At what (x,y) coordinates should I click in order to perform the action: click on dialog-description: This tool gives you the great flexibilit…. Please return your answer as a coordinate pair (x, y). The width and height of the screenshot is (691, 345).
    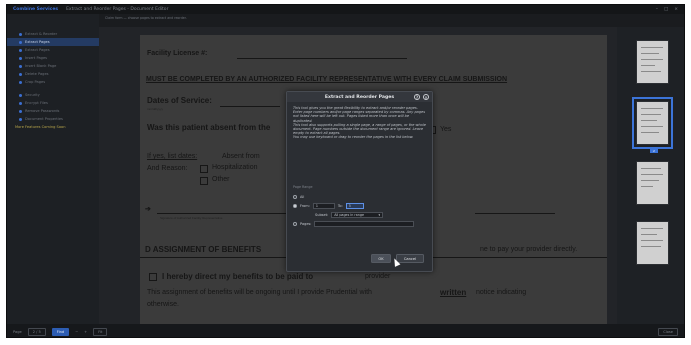
    Looking at the image, I should click on (359, 123).